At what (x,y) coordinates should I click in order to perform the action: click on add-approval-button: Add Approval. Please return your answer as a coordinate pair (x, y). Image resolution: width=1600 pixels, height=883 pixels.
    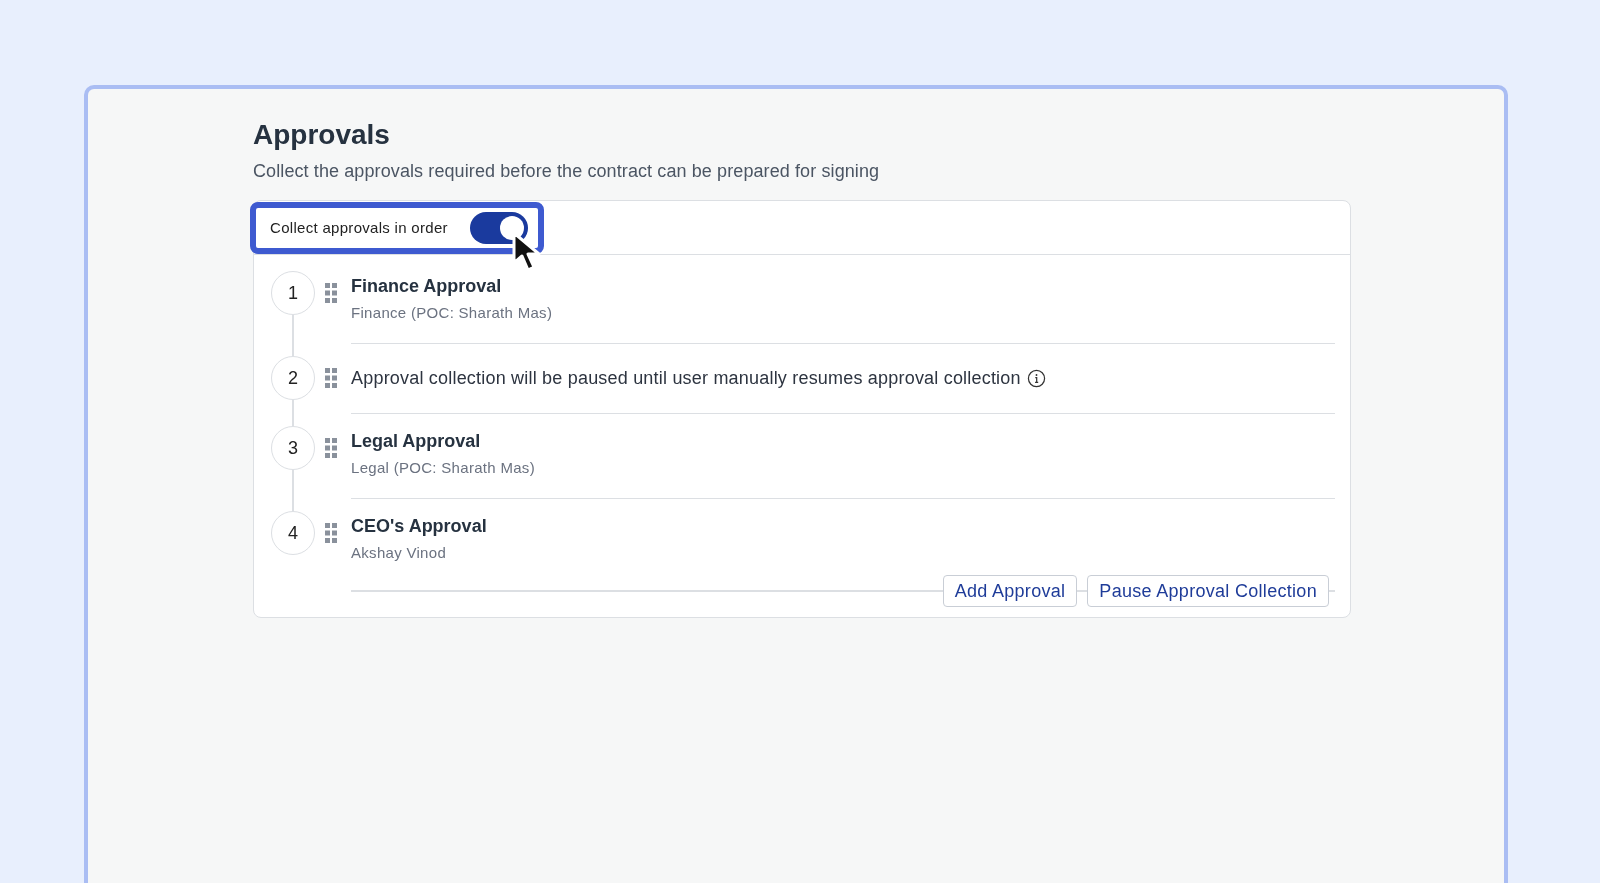
    Looking at the image, I should click on (1010, 591).